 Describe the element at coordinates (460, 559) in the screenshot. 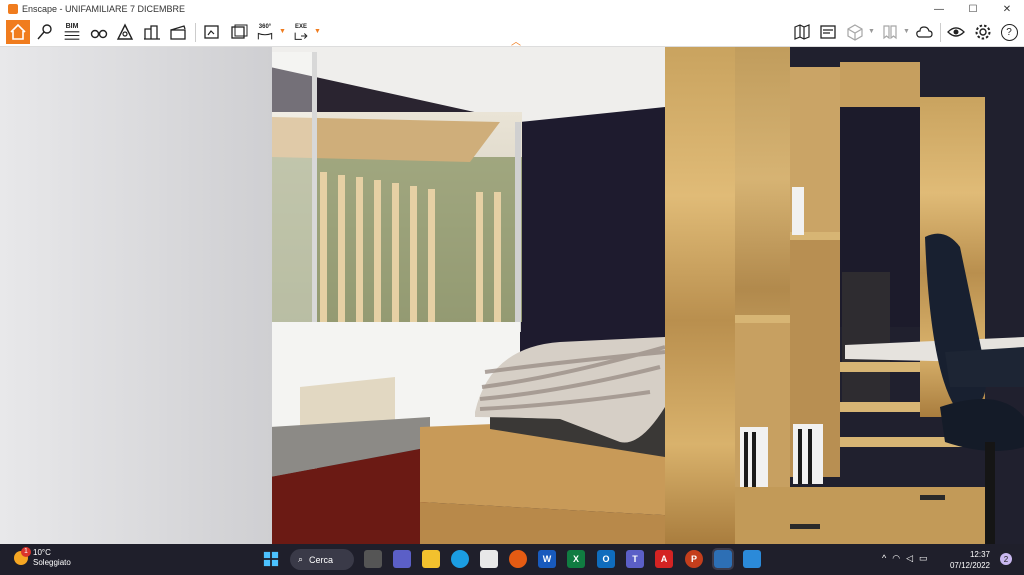

I see `edge-icon` at that location.